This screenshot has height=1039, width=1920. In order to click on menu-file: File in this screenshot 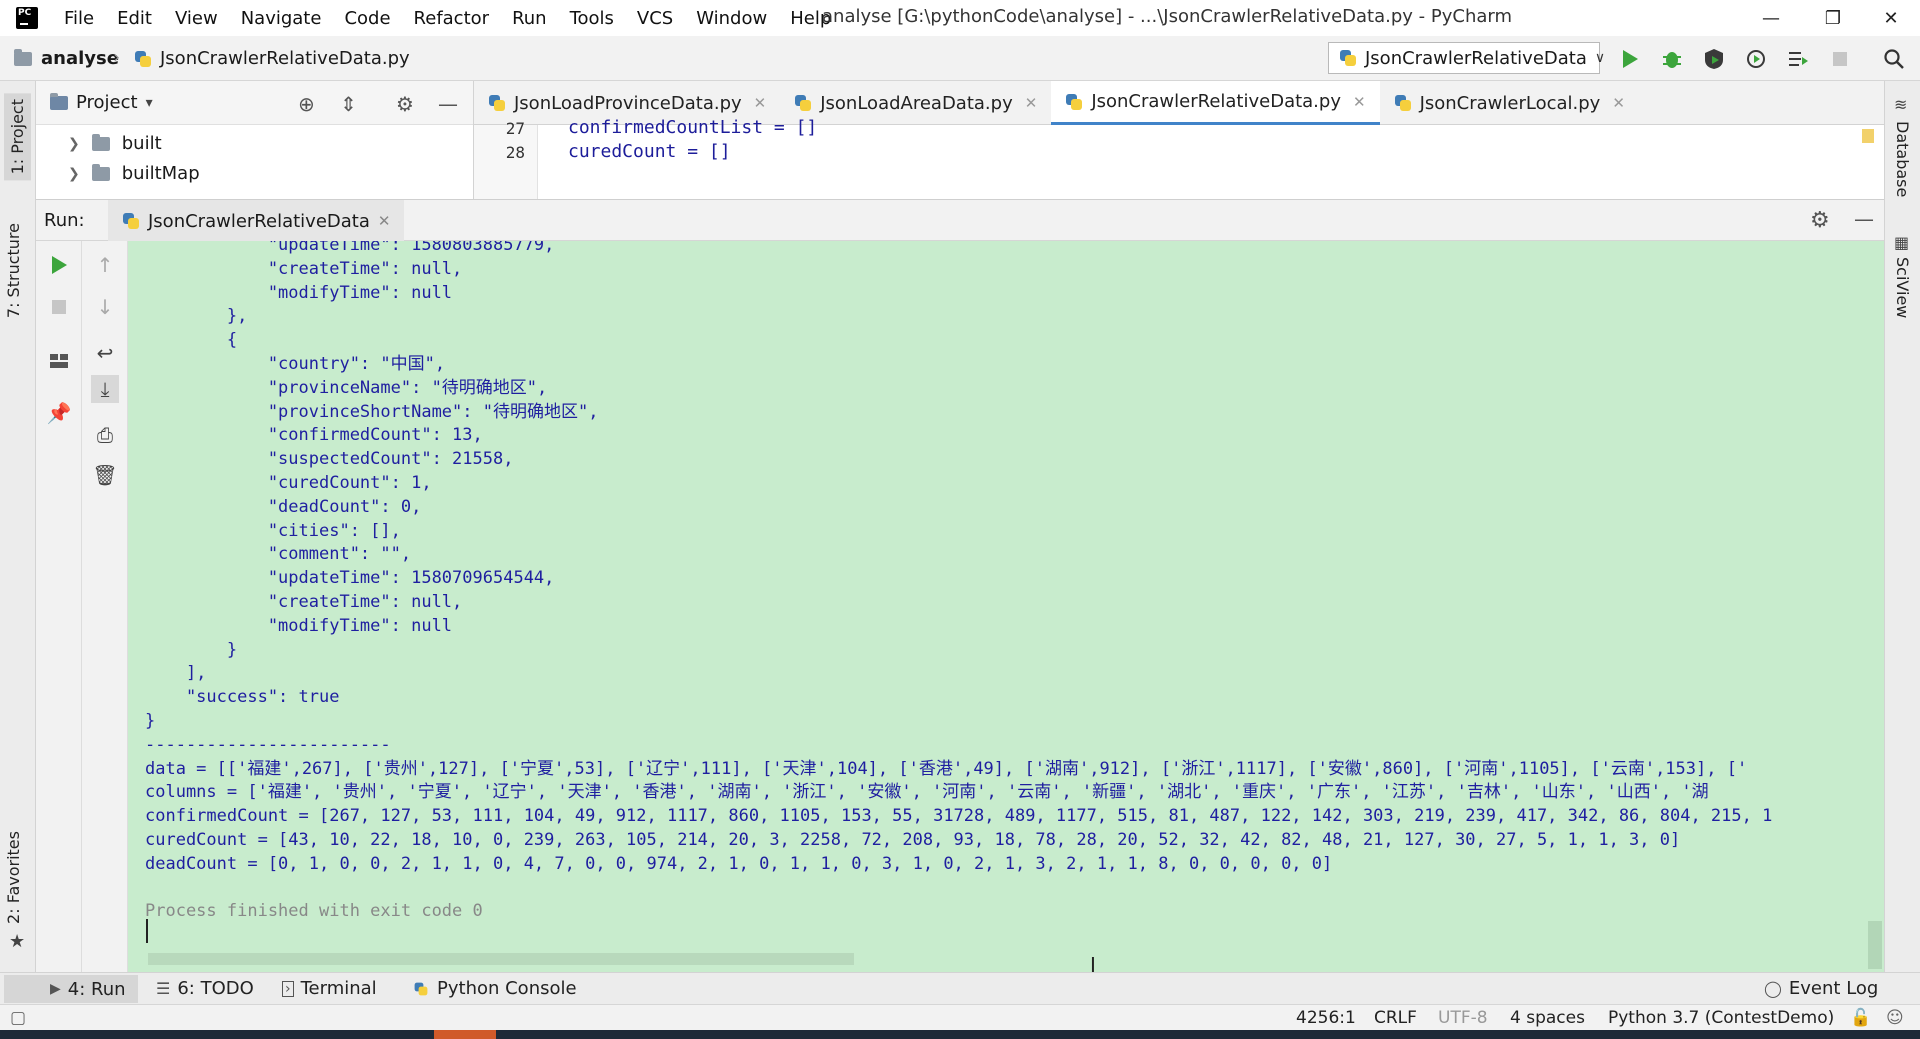, I will do `click(79, 18)`.